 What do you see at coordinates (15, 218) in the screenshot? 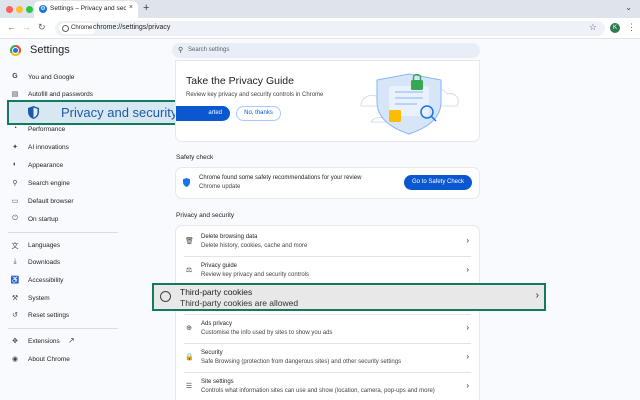
I see `power-icon: ⏻` at bounding box center [15, 218].